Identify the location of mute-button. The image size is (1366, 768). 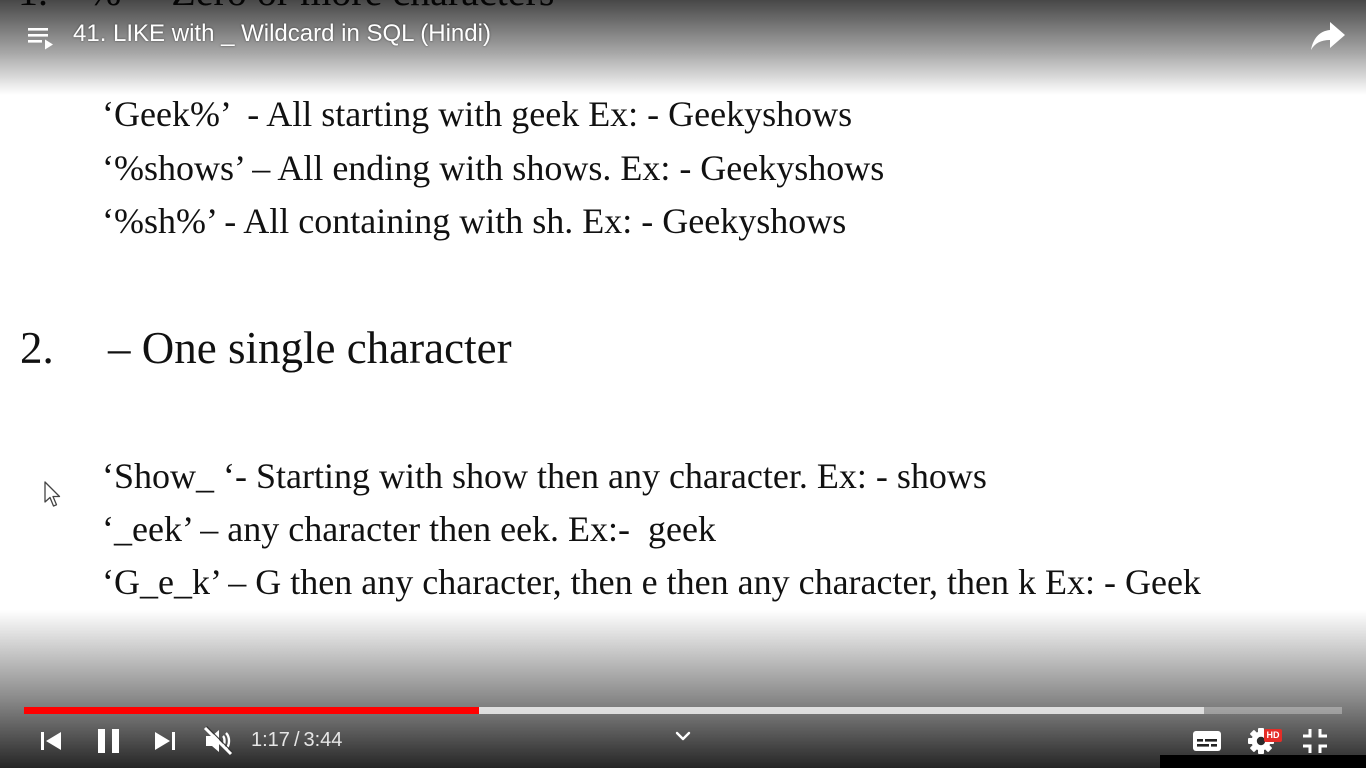
(218, 741).